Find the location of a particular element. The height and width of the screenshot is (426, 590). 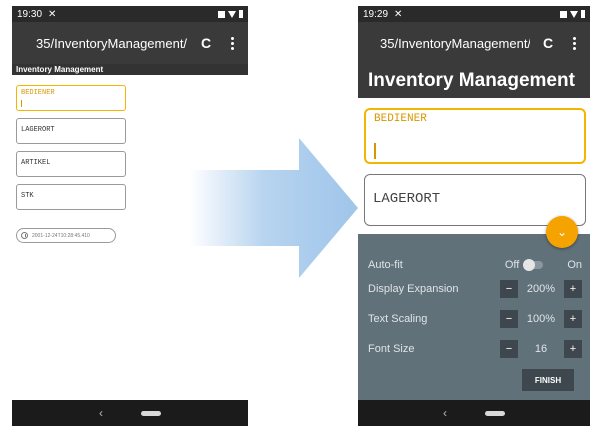

timestamp-text: 2001-12-24T10:28:45.410 is located at coordinates (61, 235).